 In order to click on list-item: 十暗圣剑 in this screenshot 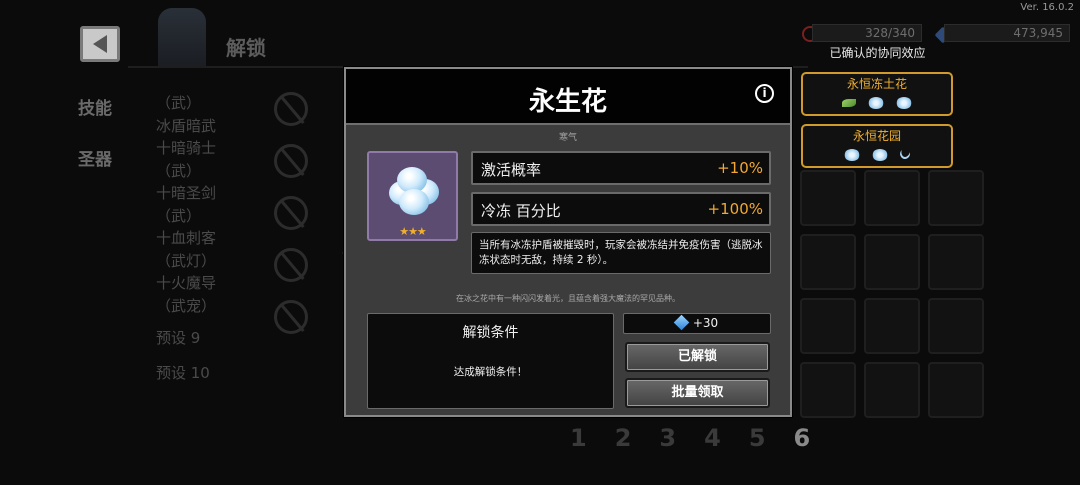, I will do `click(216, 193)`.